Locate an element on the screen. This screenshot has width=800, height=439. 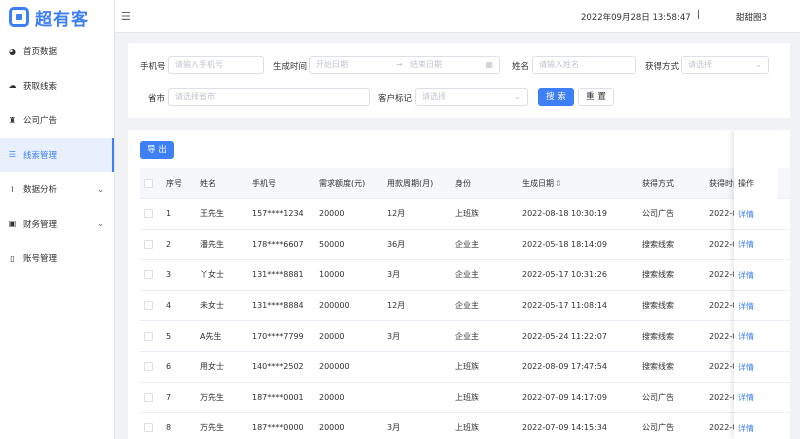
username: 甜甜圈3 is located at coordinates (751, 17).